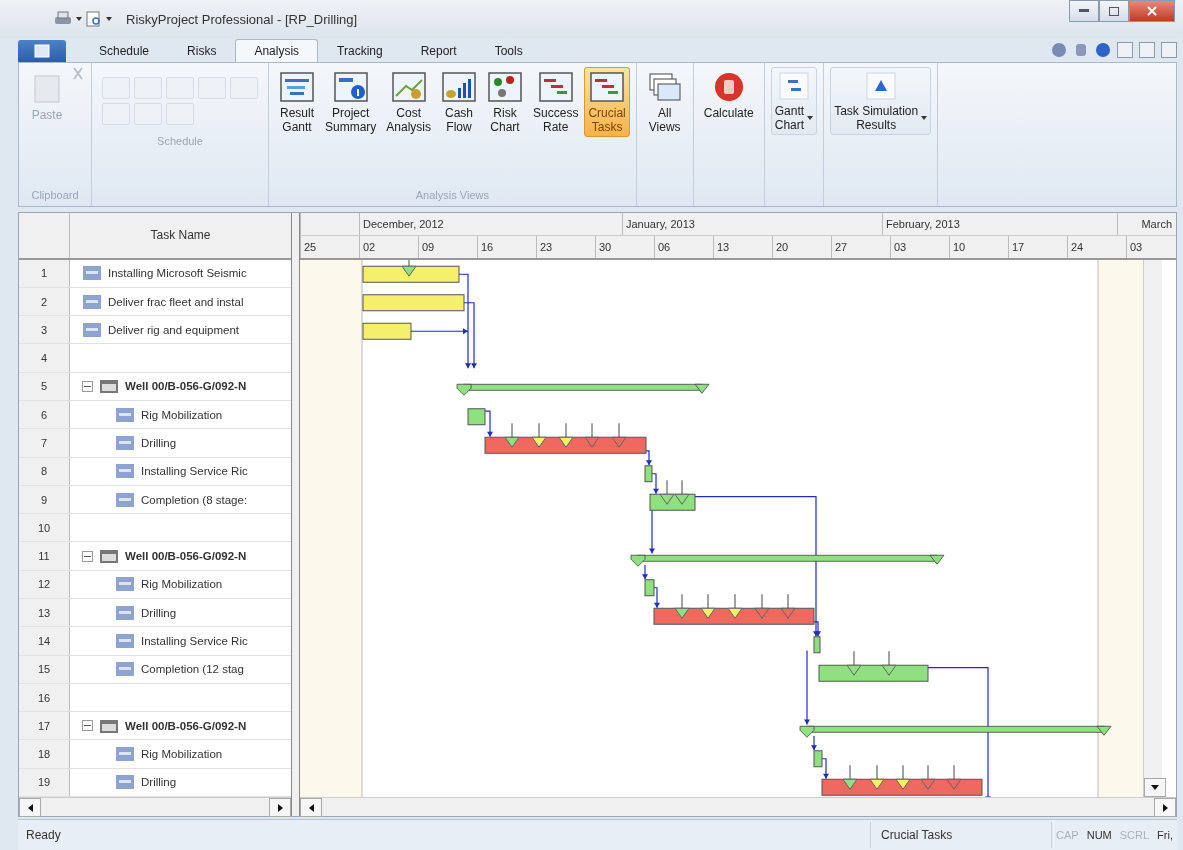 This screenshot has width=1183, height=850. I want to click on task-name: Deliver frac fleet and instal, so click(176, 301).